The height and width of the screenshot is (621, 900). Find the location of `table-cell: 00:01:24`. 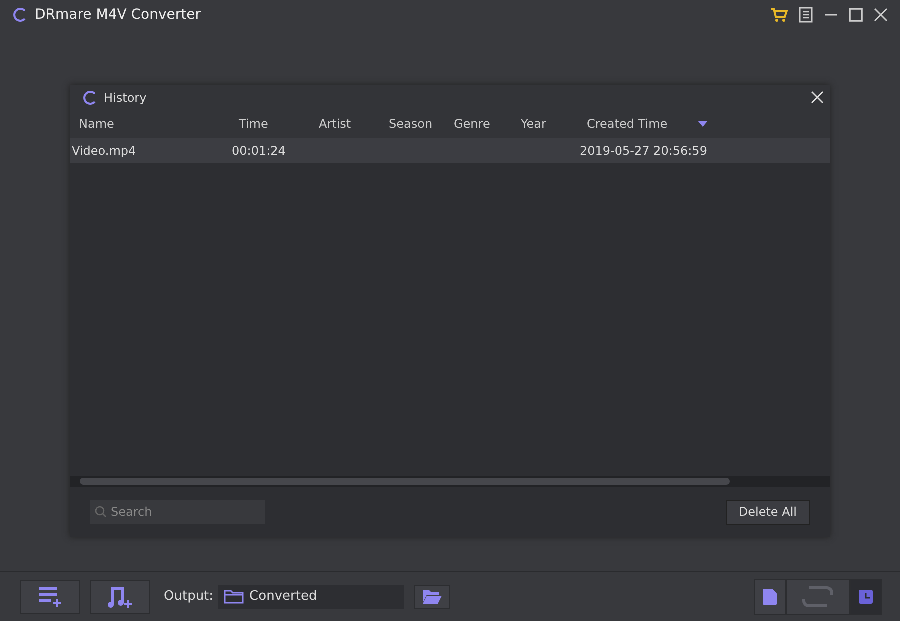

table-cell: 00:01:24 is located at coordinates (259, 151).